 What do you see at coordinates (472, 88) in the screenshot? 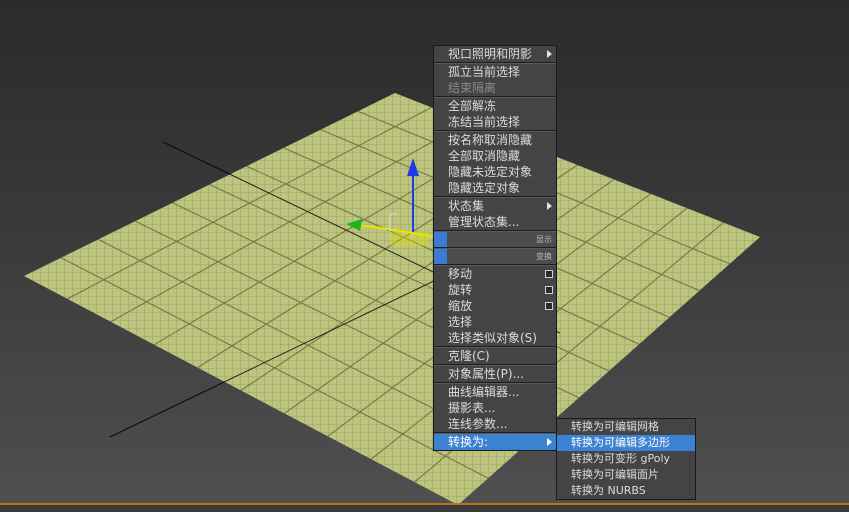
I see `menu-item-label: 结束隔离` at bounding box center [472, 88].